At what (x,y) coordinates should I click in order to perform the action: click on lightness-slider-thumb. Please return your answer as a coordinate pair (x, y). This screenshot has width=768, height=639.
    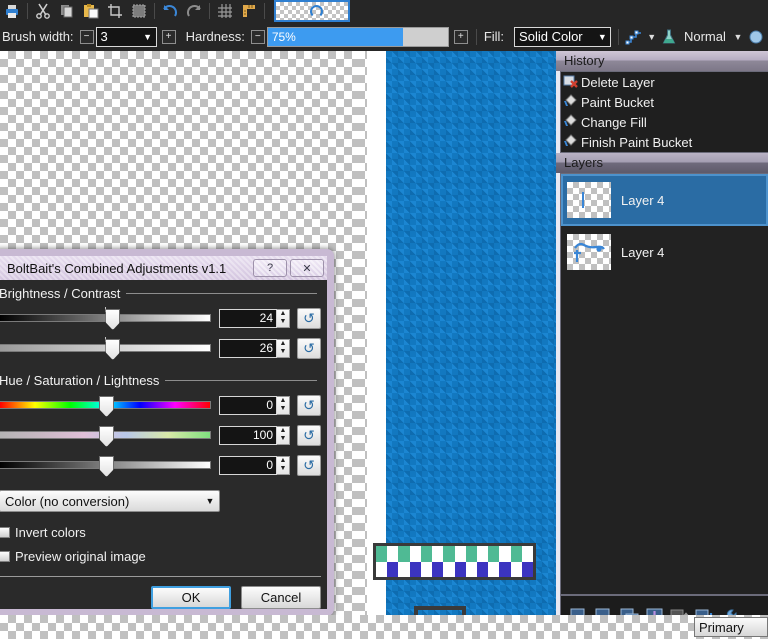
    Looking at the image, I should click on (106, 466).